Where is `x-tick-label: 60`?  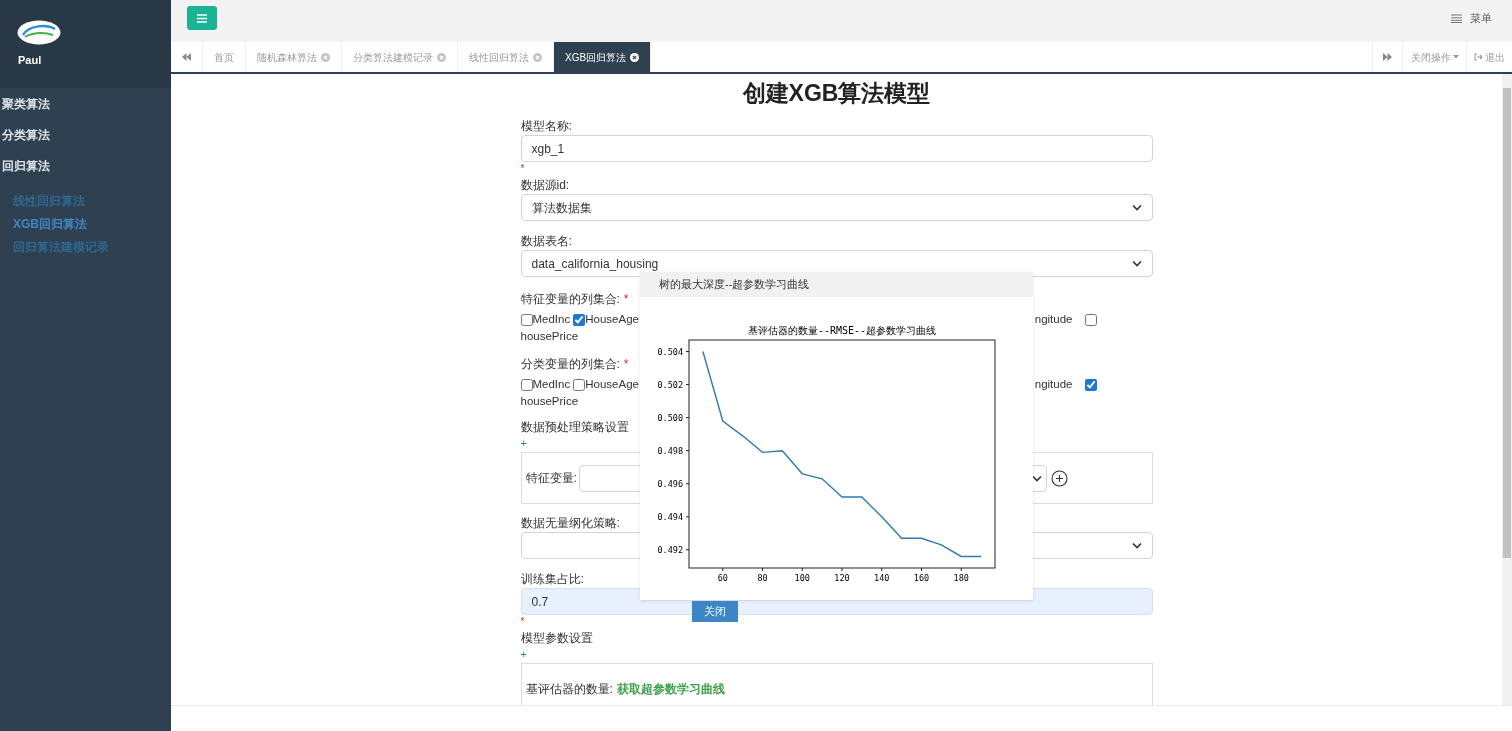
x-tick-label: 60 is located at coordinates (722, 578).